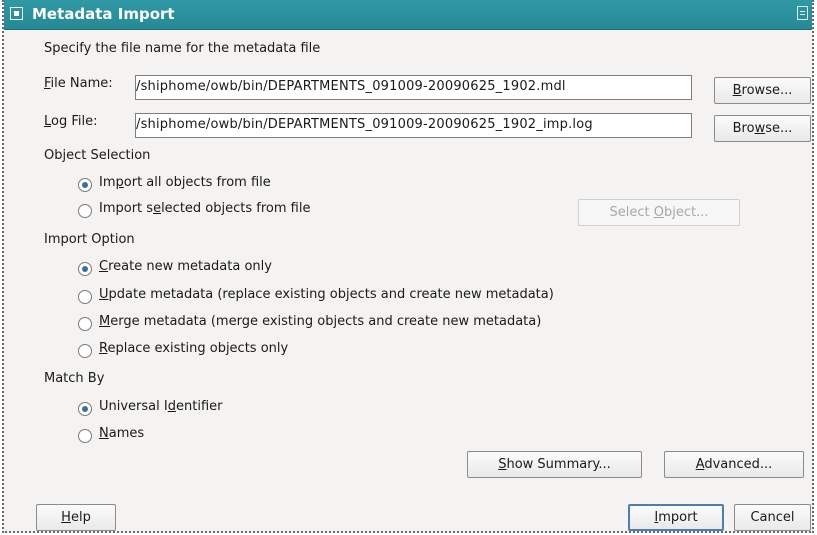 The image size is (817, 535). Describe the element at coordinates (772, 517) in the screenshot. I see `cancel-button: Cancel` at that location.